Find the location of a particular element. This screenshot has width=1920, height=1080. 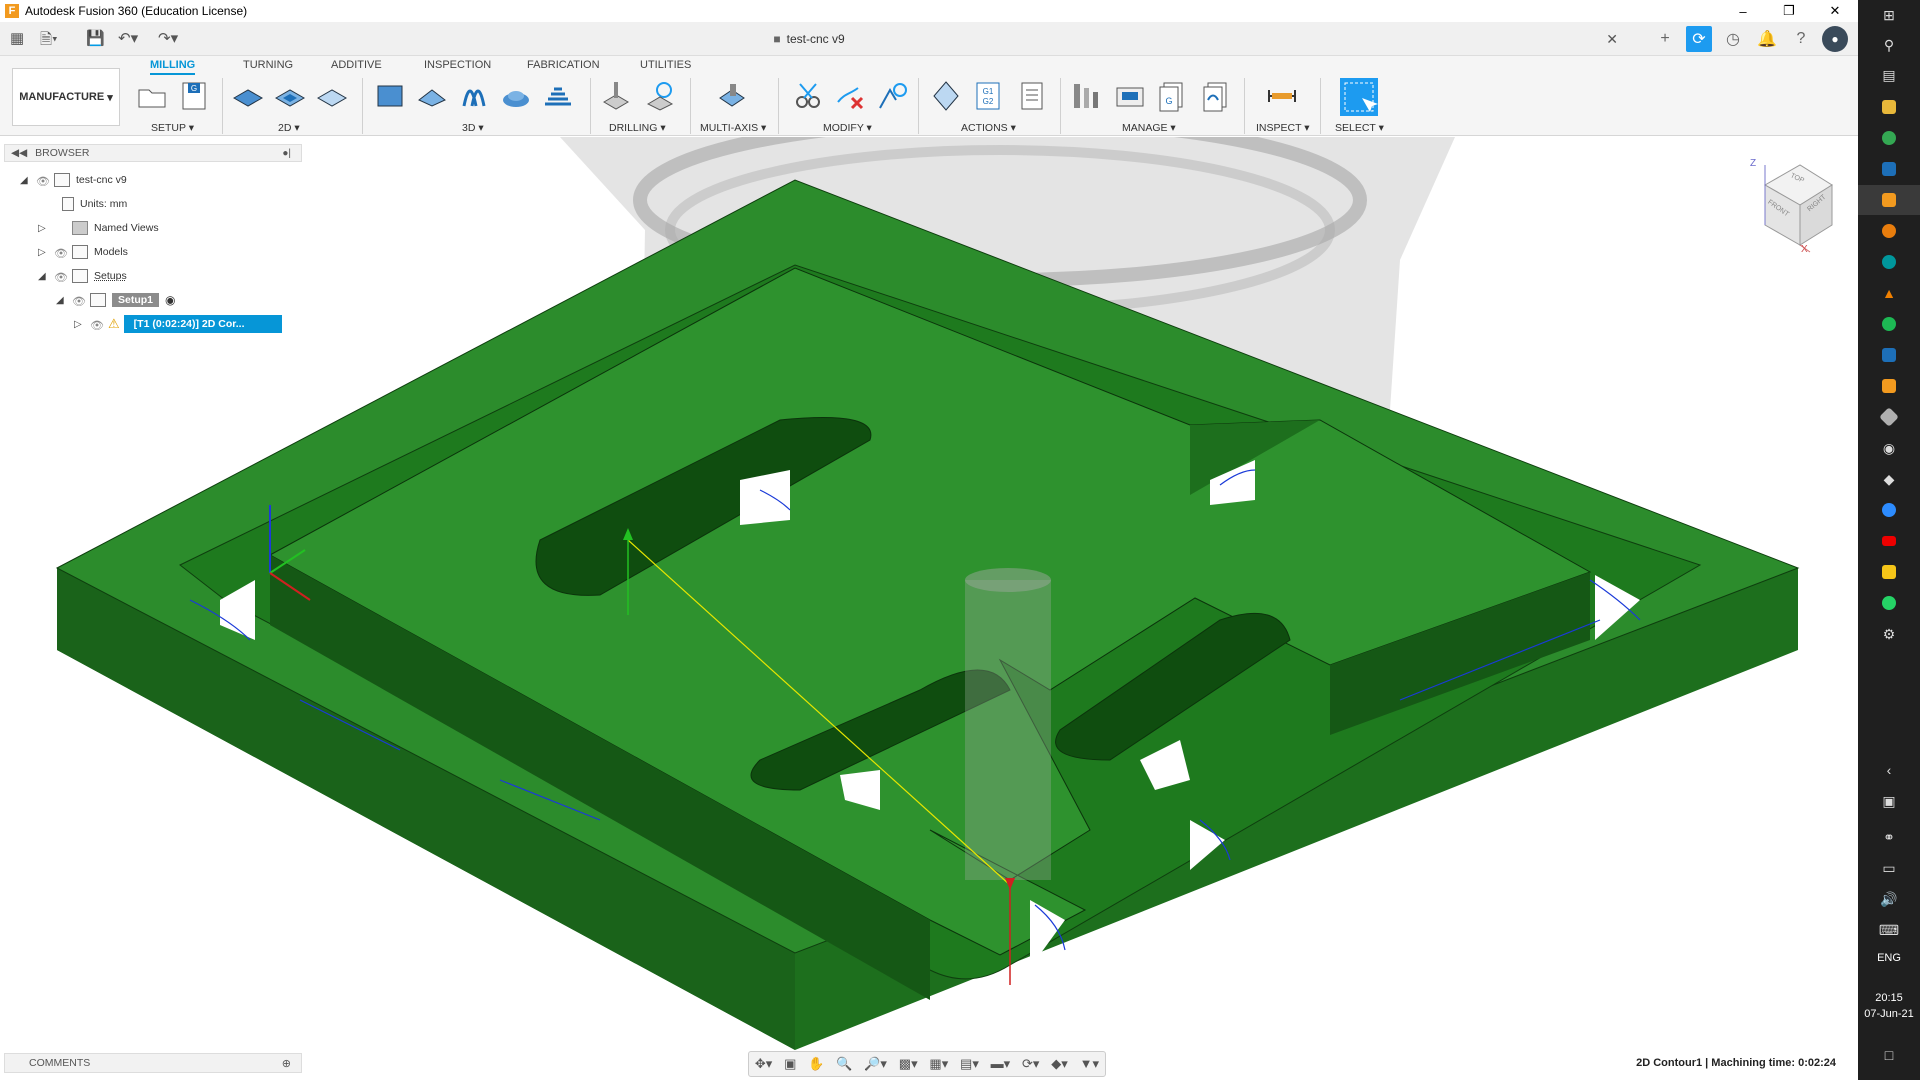

display-settings-icon: ▩▾ is located at coordinates (908, 1064).